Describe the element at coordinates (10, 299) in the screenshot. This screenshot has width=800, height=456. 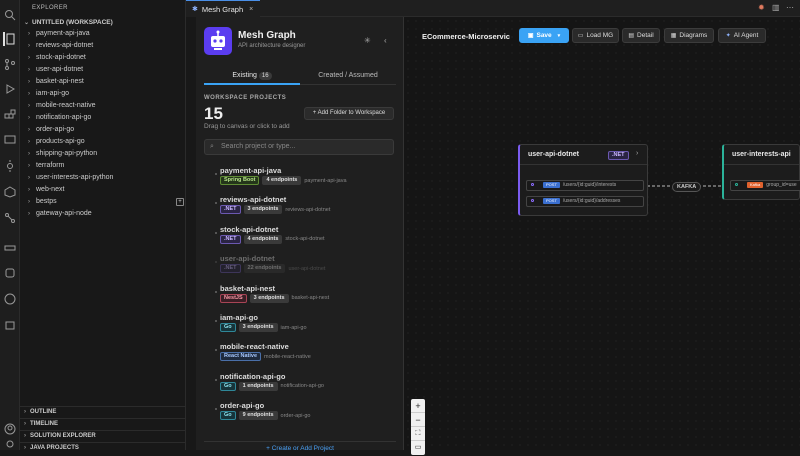
I see `github-icon` at that location.